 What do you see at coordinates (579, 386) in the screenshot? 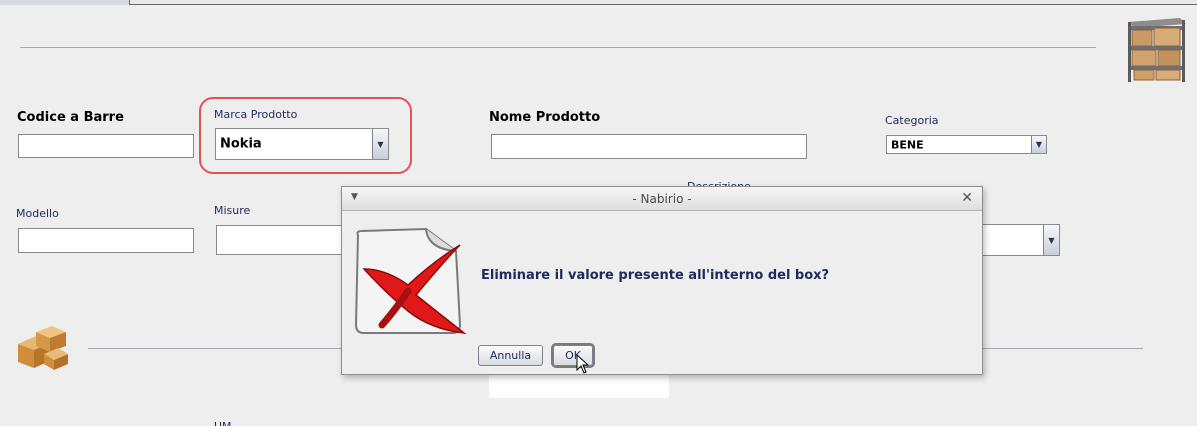
I see `partial-field` at bounding box center [579, 386].